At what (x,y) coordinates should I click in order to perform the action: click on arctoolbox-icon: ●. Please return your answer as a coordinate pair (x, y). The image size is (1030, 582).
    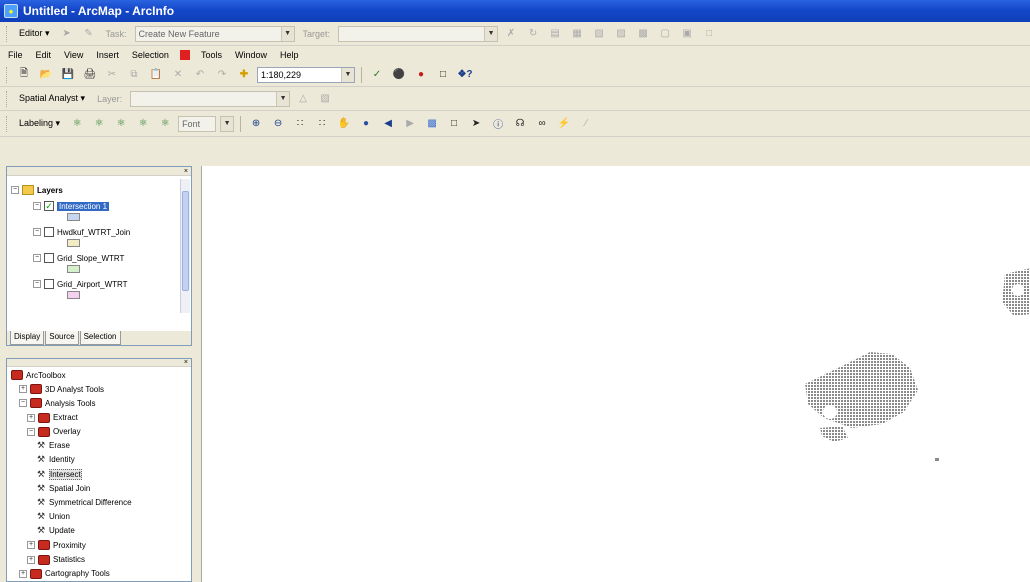
    Looking at the image, I should click on (421, 75).